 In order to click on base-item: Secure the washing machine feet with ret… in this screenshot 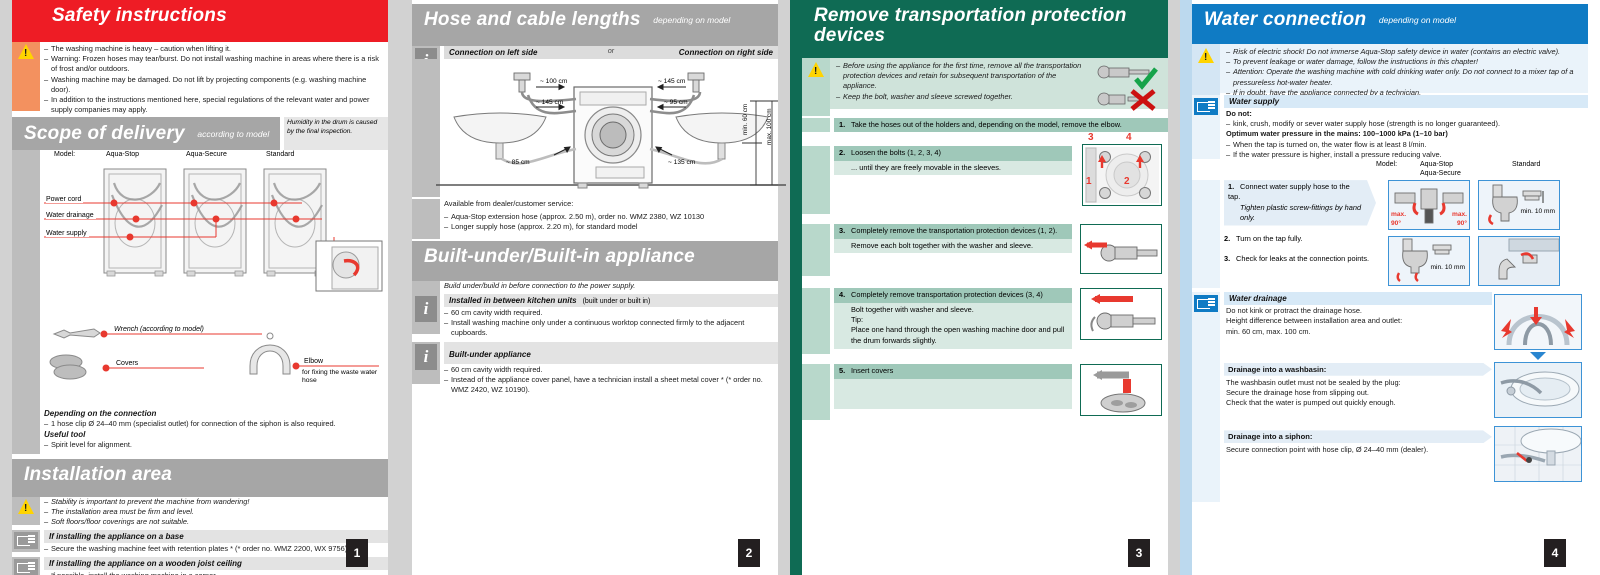, I will do `click(216, 549)`.